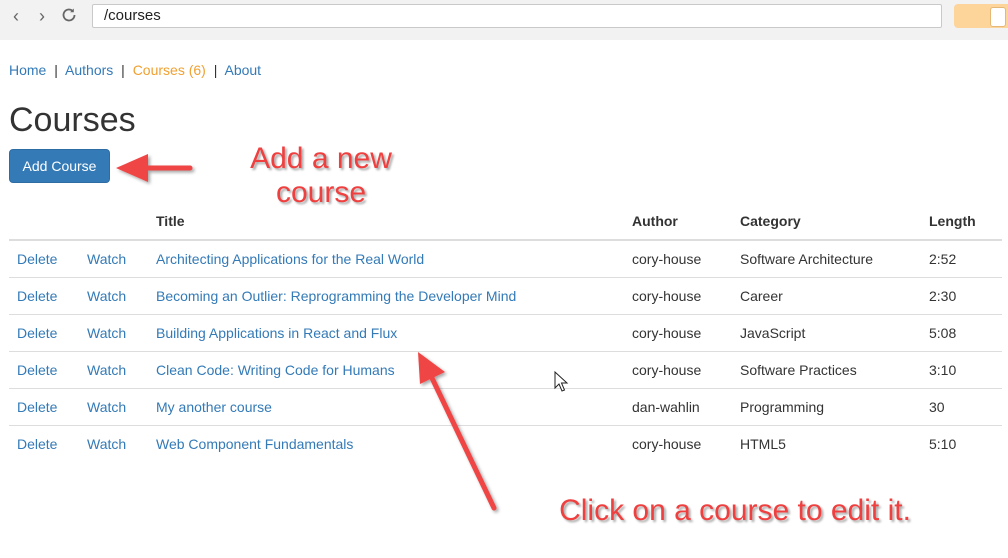 The width and height of the screenshot is (1008, 558). I want to click on mouse-cursor-icon, so click(561, 381).